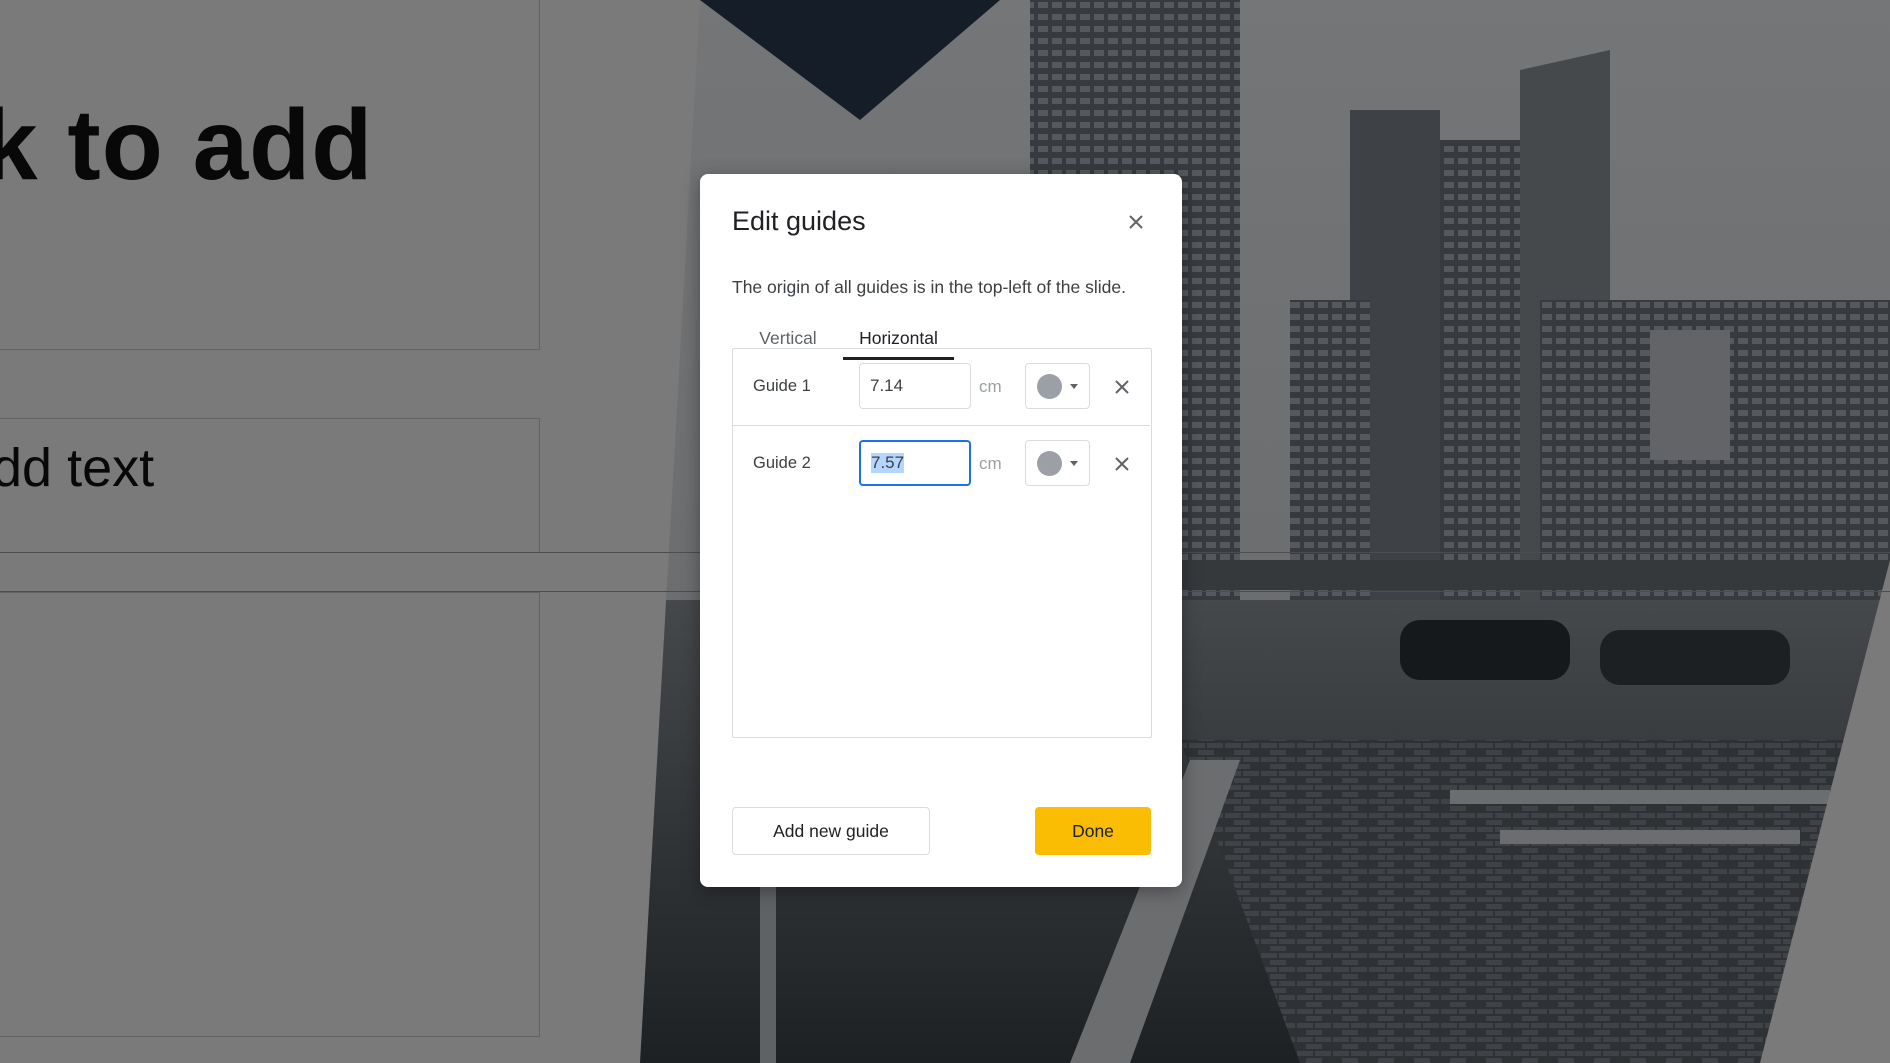 Image resolution: width=1890 pixels, height=1063 pixels. What do you see at coordinates (942, 543) in the screenshot?
I see `guides-list: Guide 1 cm Guide 2 cm` at bounding box center [942, 543].